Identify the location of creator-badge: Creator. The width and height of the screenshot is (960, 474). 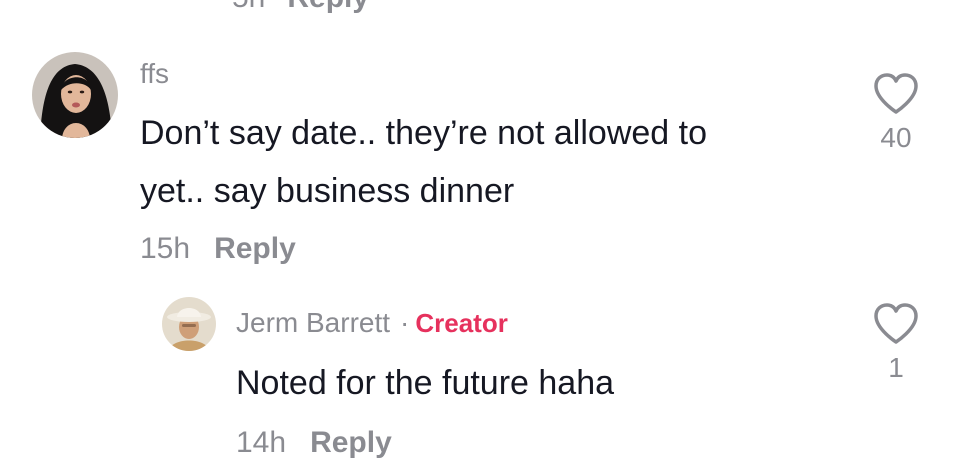
(461, 323).